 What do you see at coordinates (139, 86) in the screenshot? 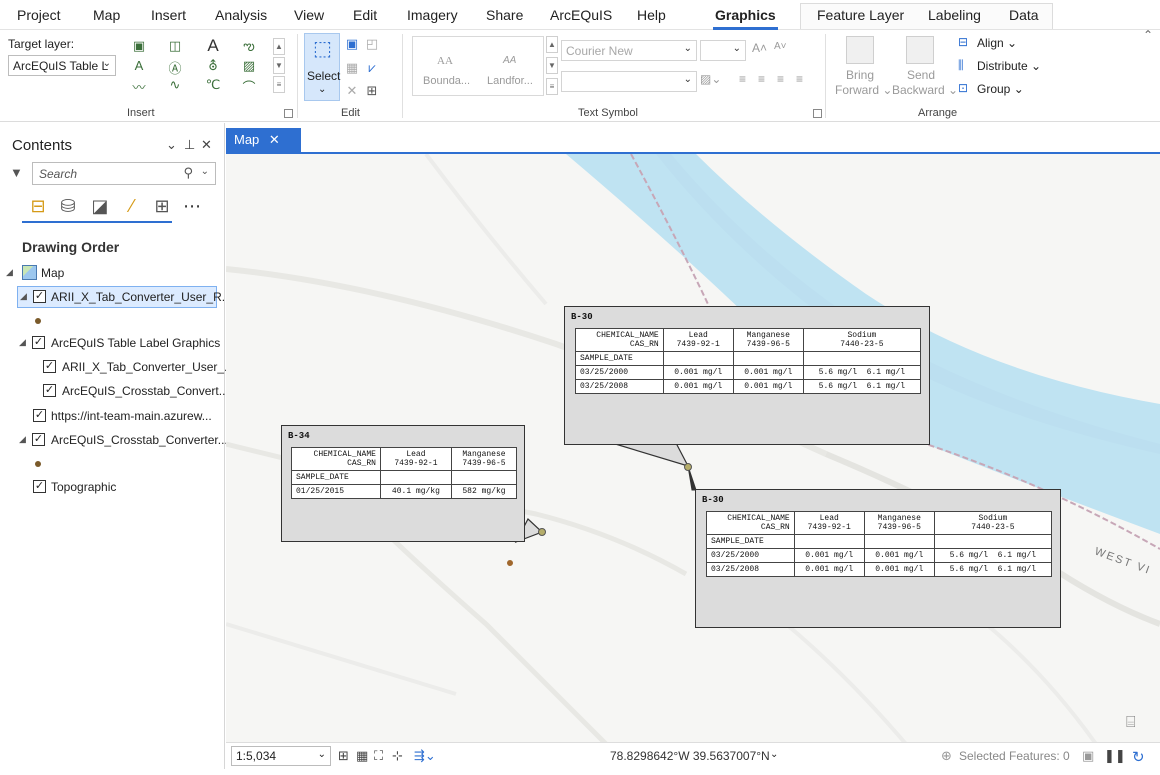
I see `polyline-icon: 〰` at bounding box center [139, 86].